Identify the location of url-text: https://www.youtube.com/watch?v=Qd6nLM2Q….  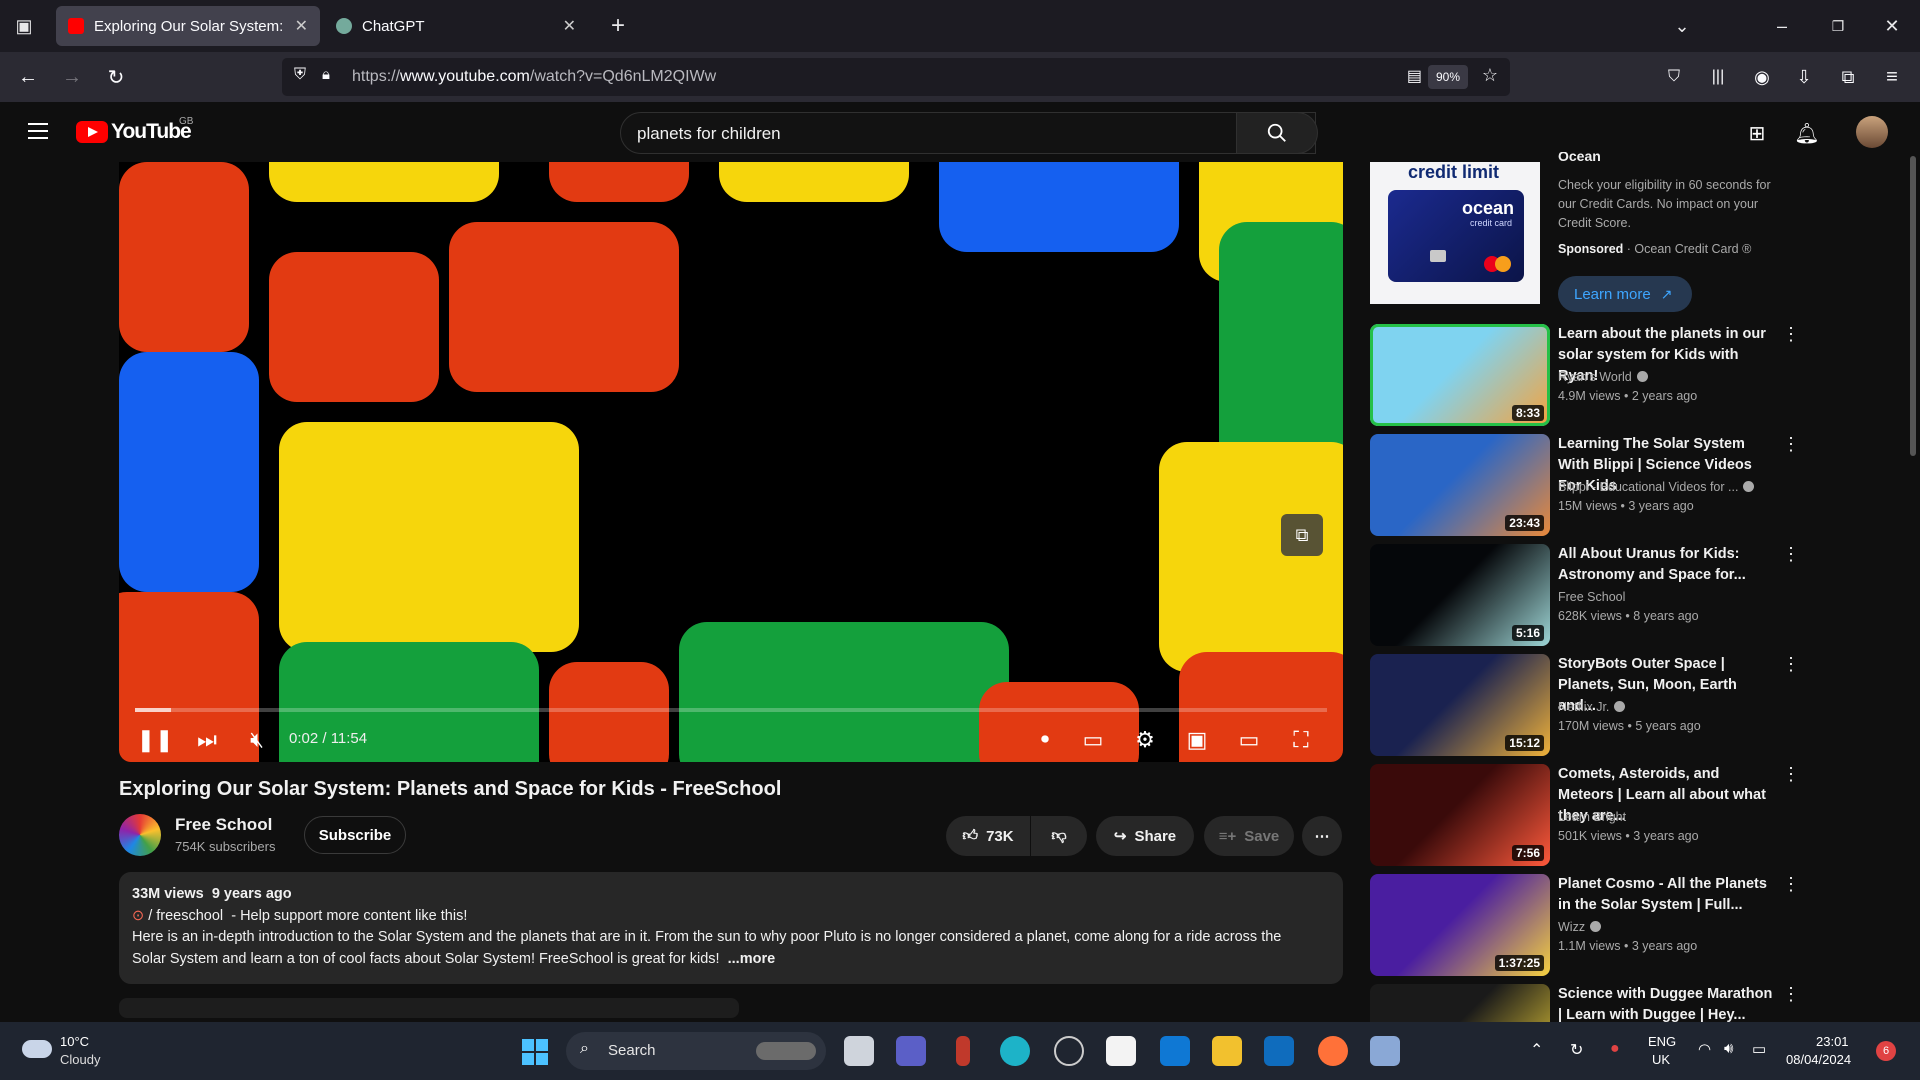
(534, 77).